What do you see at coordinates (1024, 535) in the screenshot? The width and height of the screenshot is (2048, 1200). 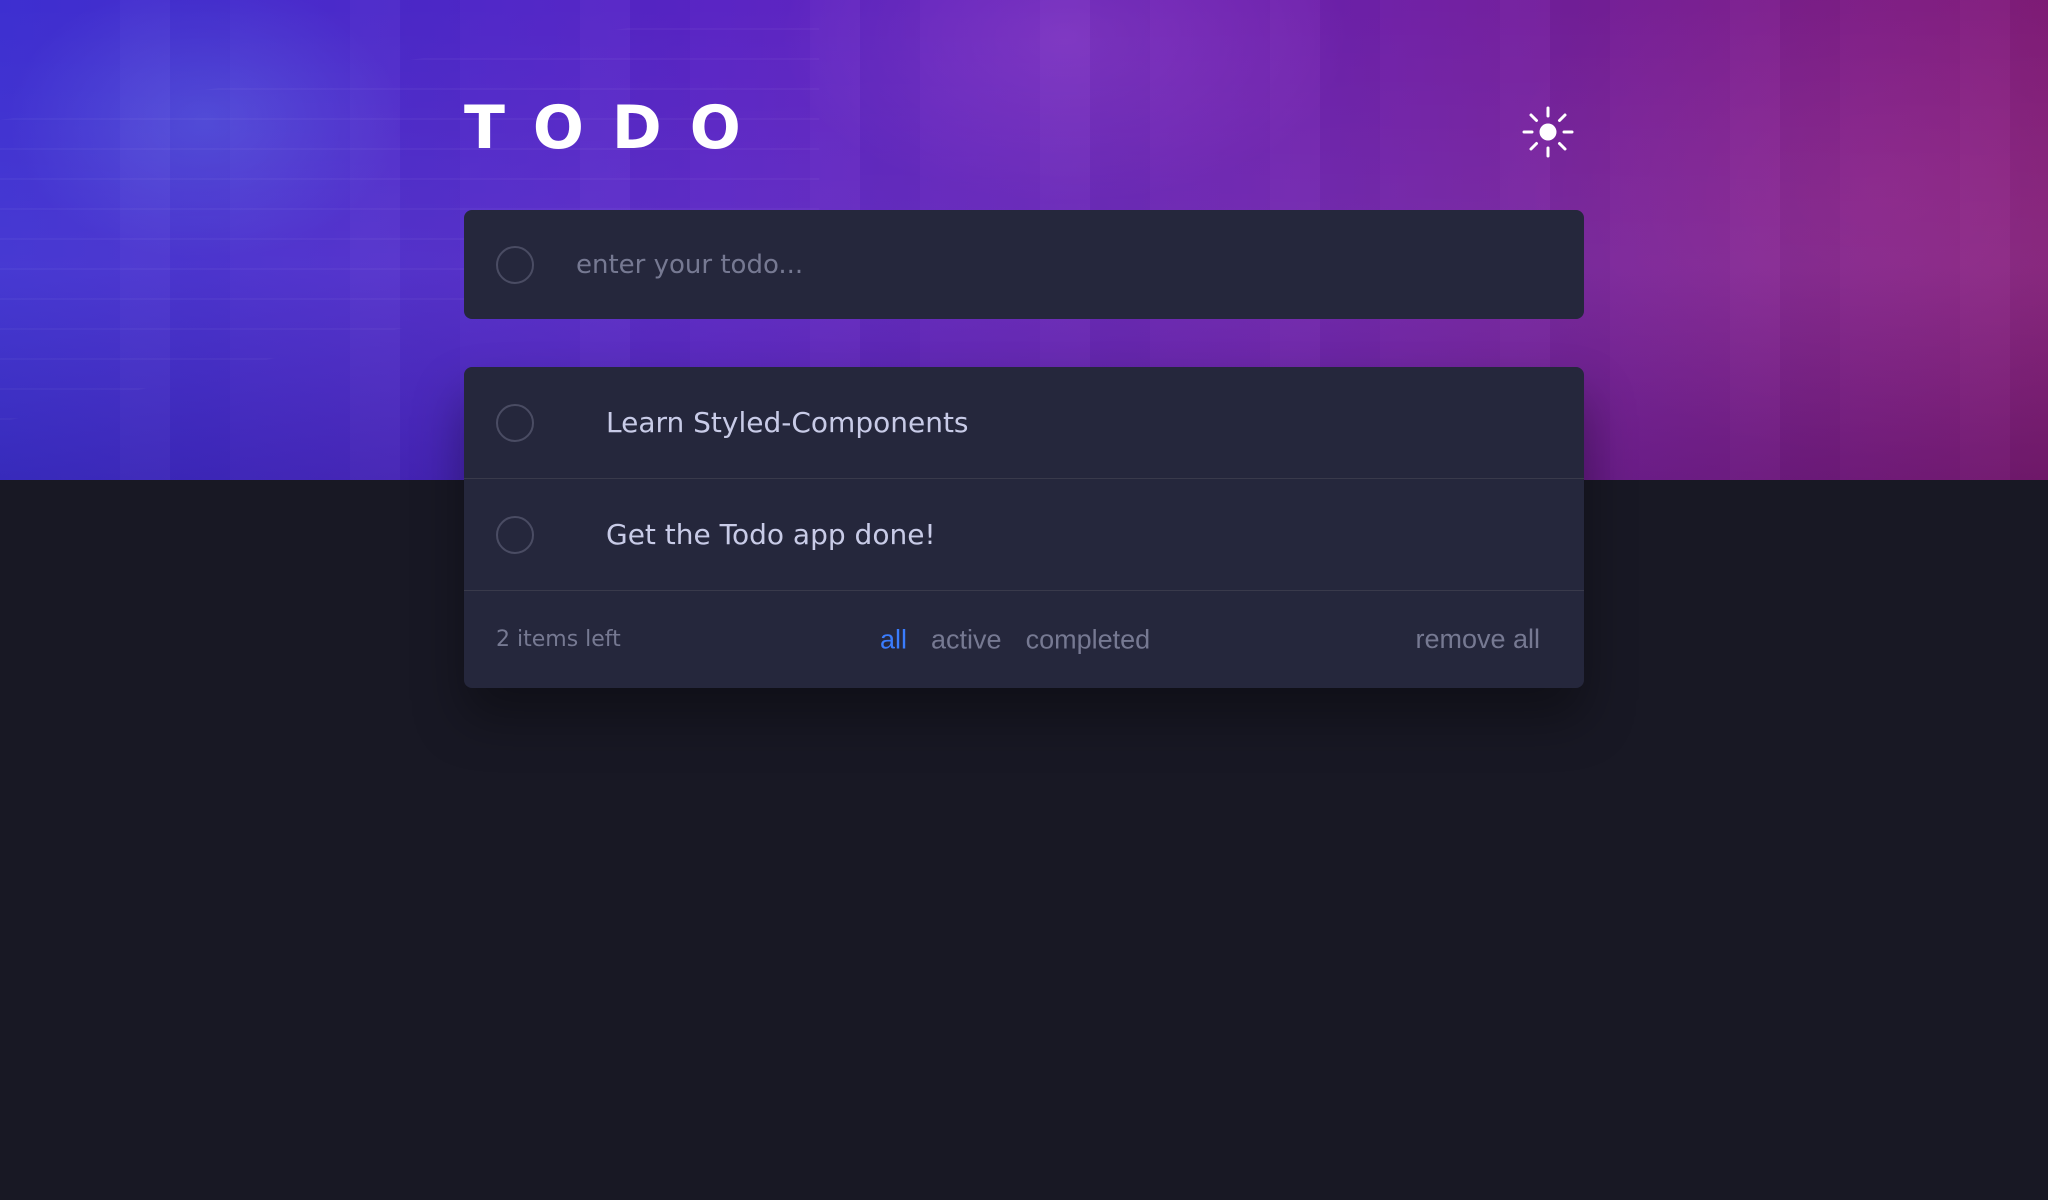 I see `todo-item: Get the Todo app done!` at bounding box center [1024, 535].